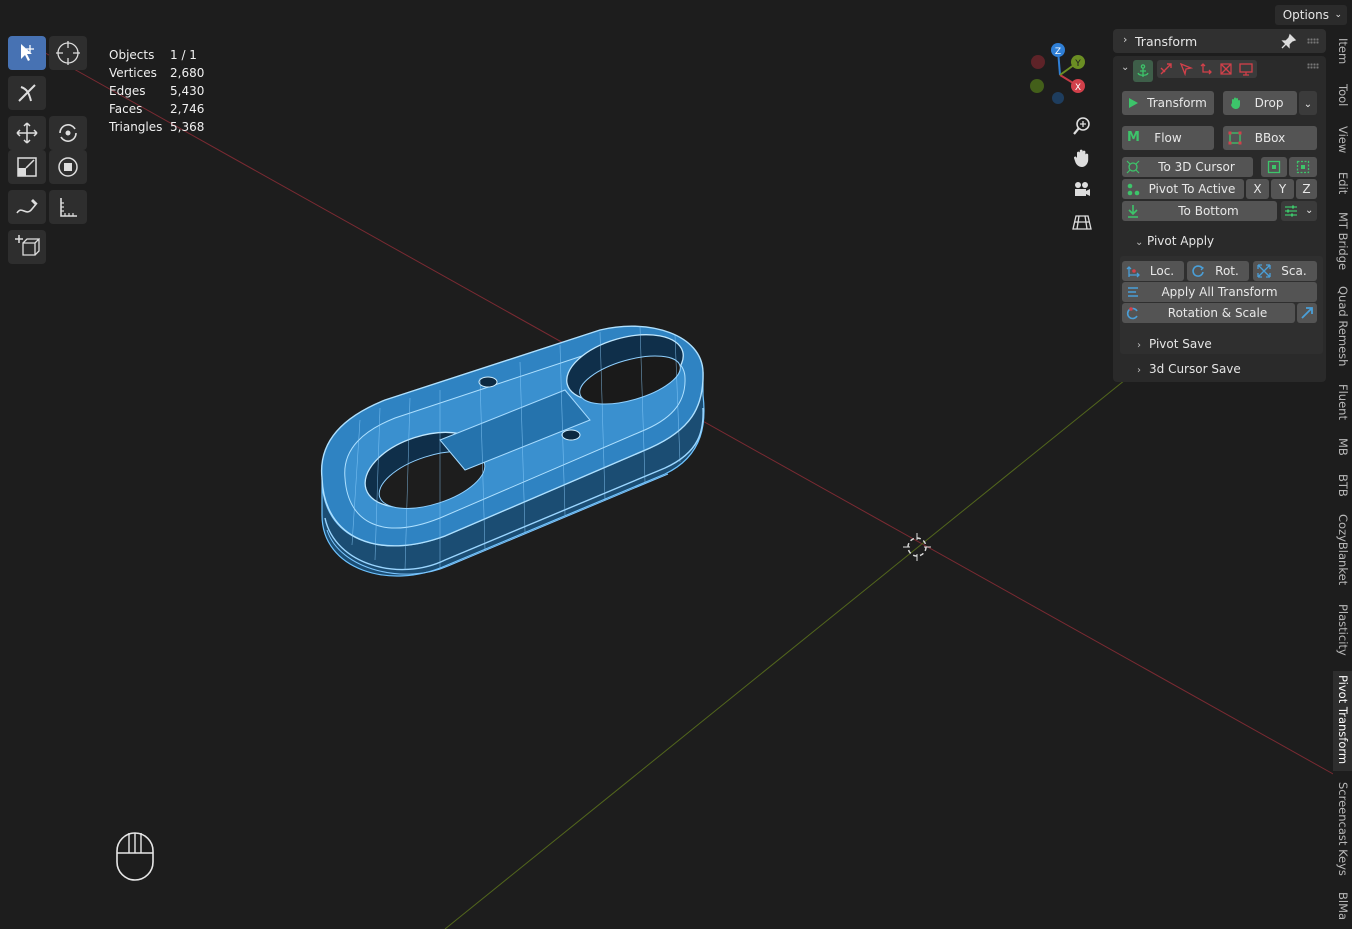 The width and height of the screenshot is (1352, 929). I want to click on diagonal-arrow-icon, so click(1307, 313).